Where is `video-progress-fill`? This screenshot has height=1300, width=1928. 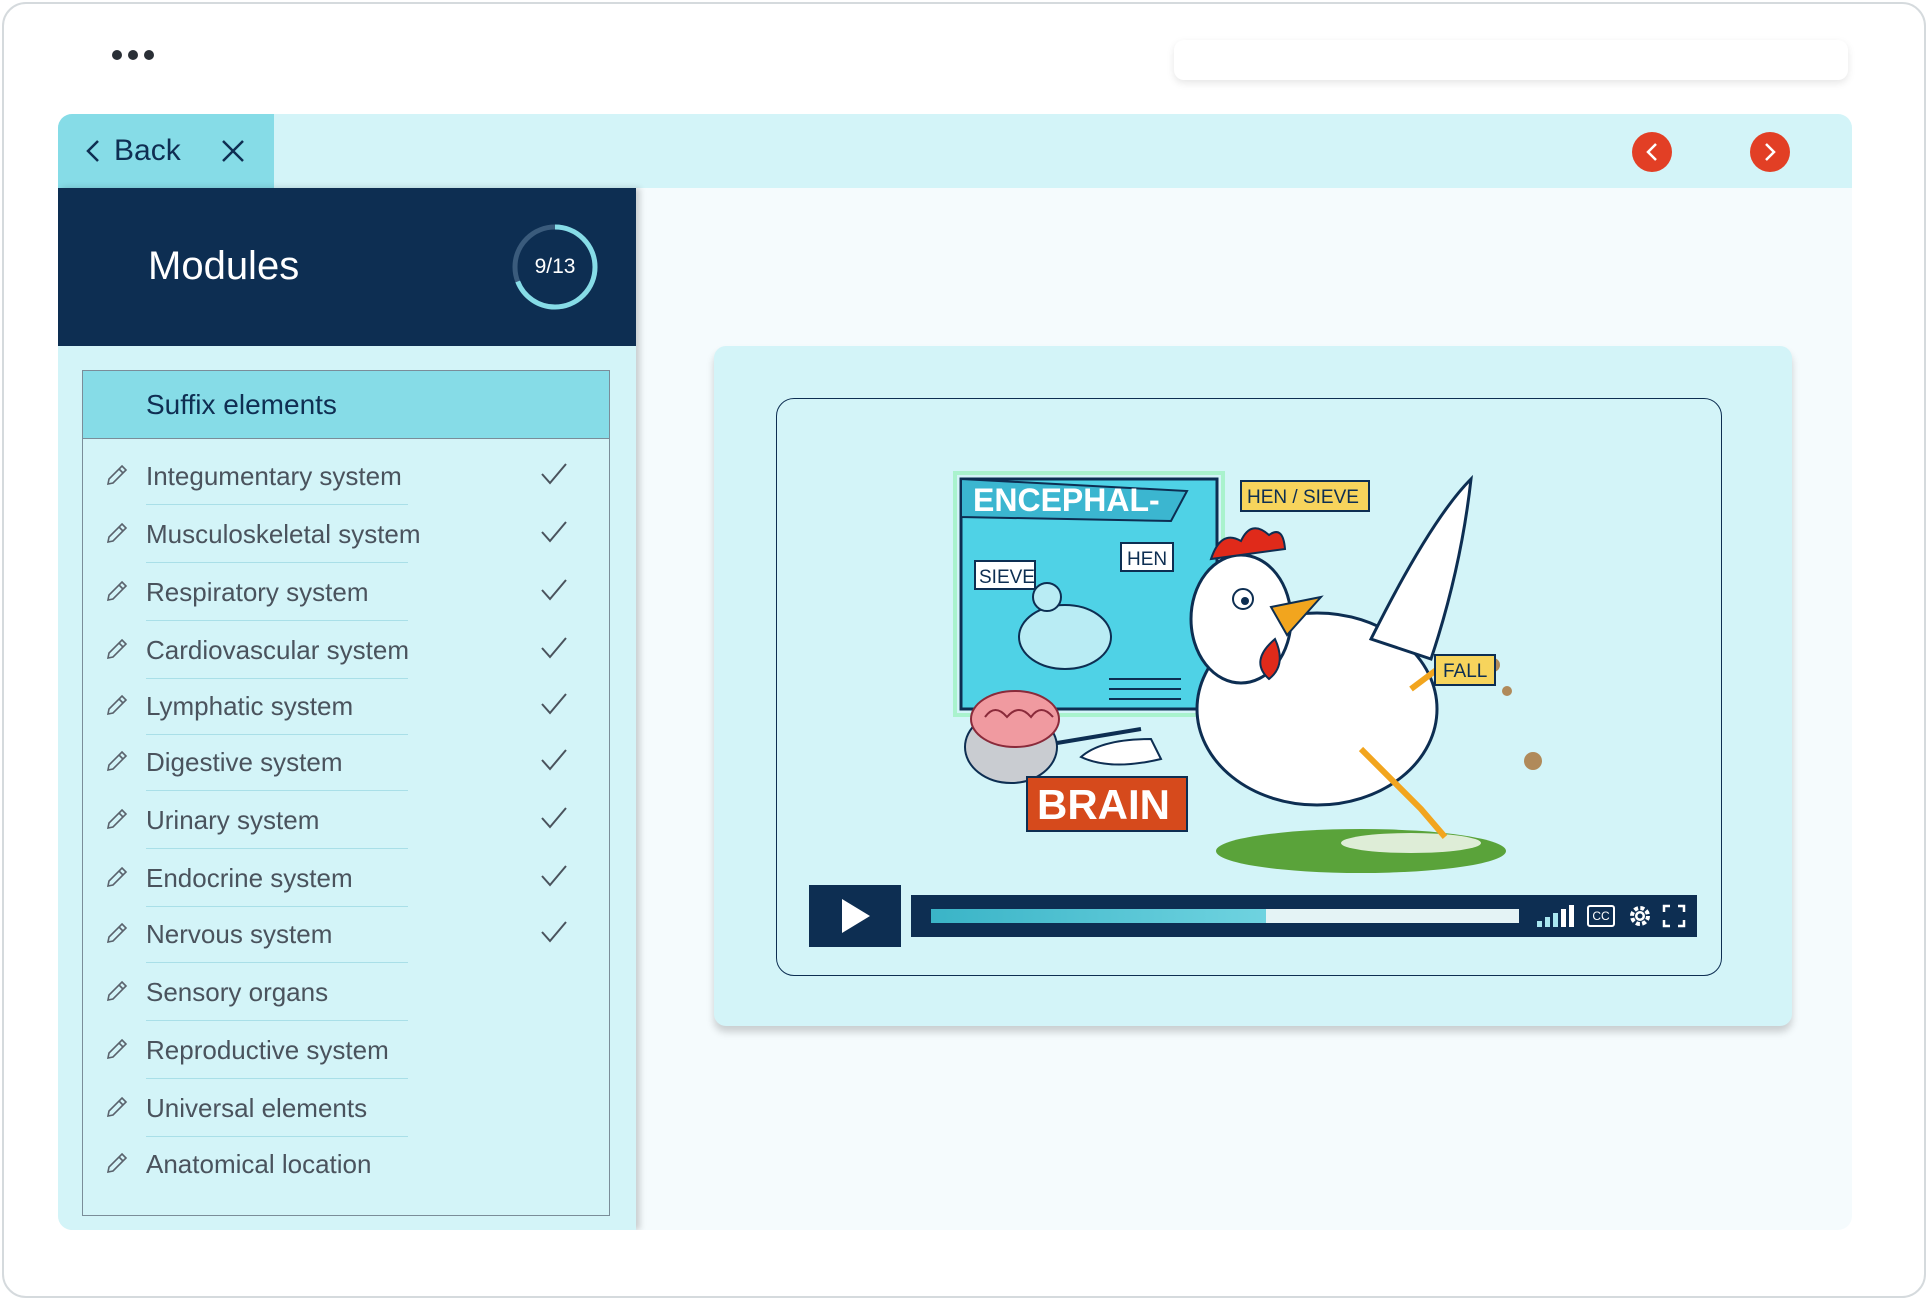 video-progress-fill is located at coordinates (1099, 916).